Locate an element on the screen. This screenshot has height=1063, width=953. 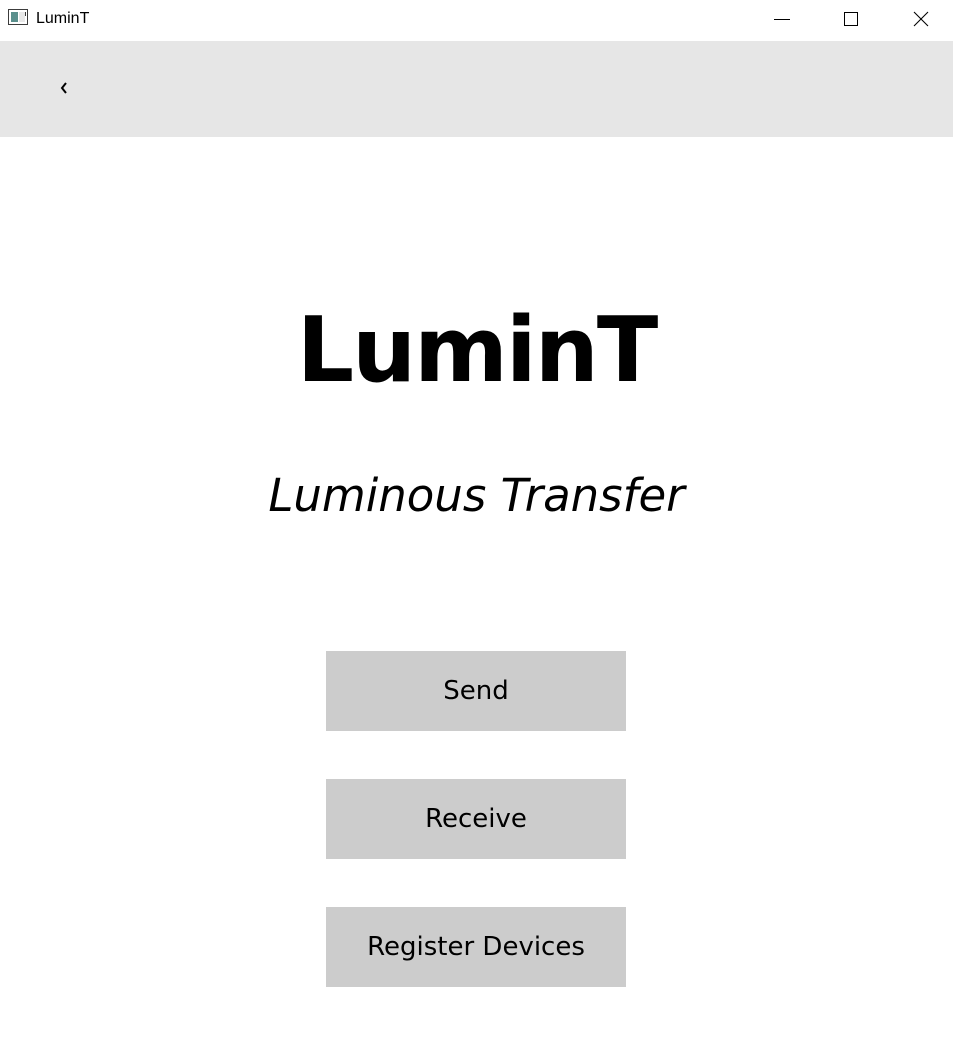
minimize-icon is located at coordinates (782, 19).